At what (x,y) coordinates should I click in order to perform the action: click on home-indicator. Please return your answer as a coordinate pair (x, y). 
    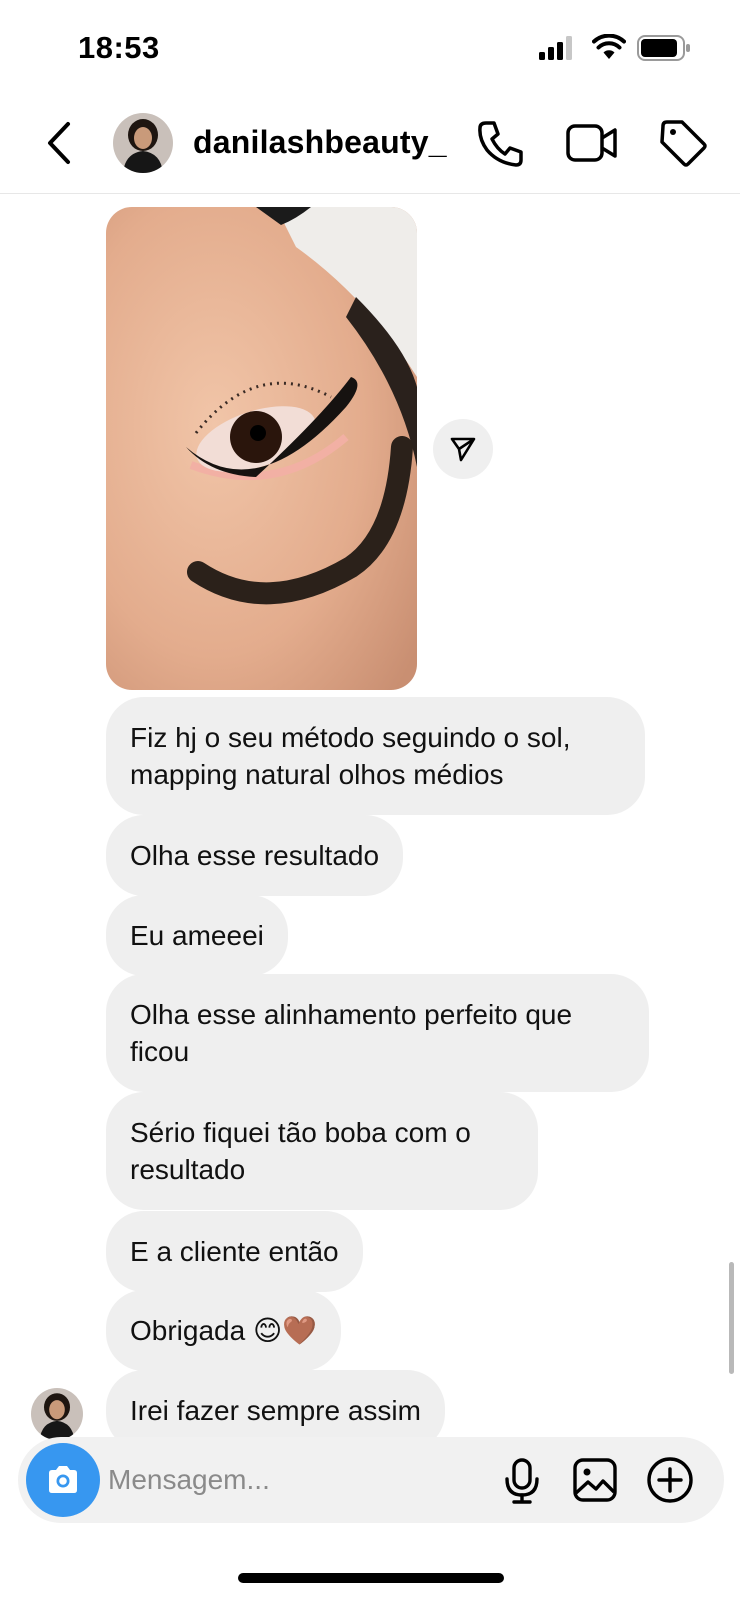
    Looking at the image, I should click on (371, 1578).